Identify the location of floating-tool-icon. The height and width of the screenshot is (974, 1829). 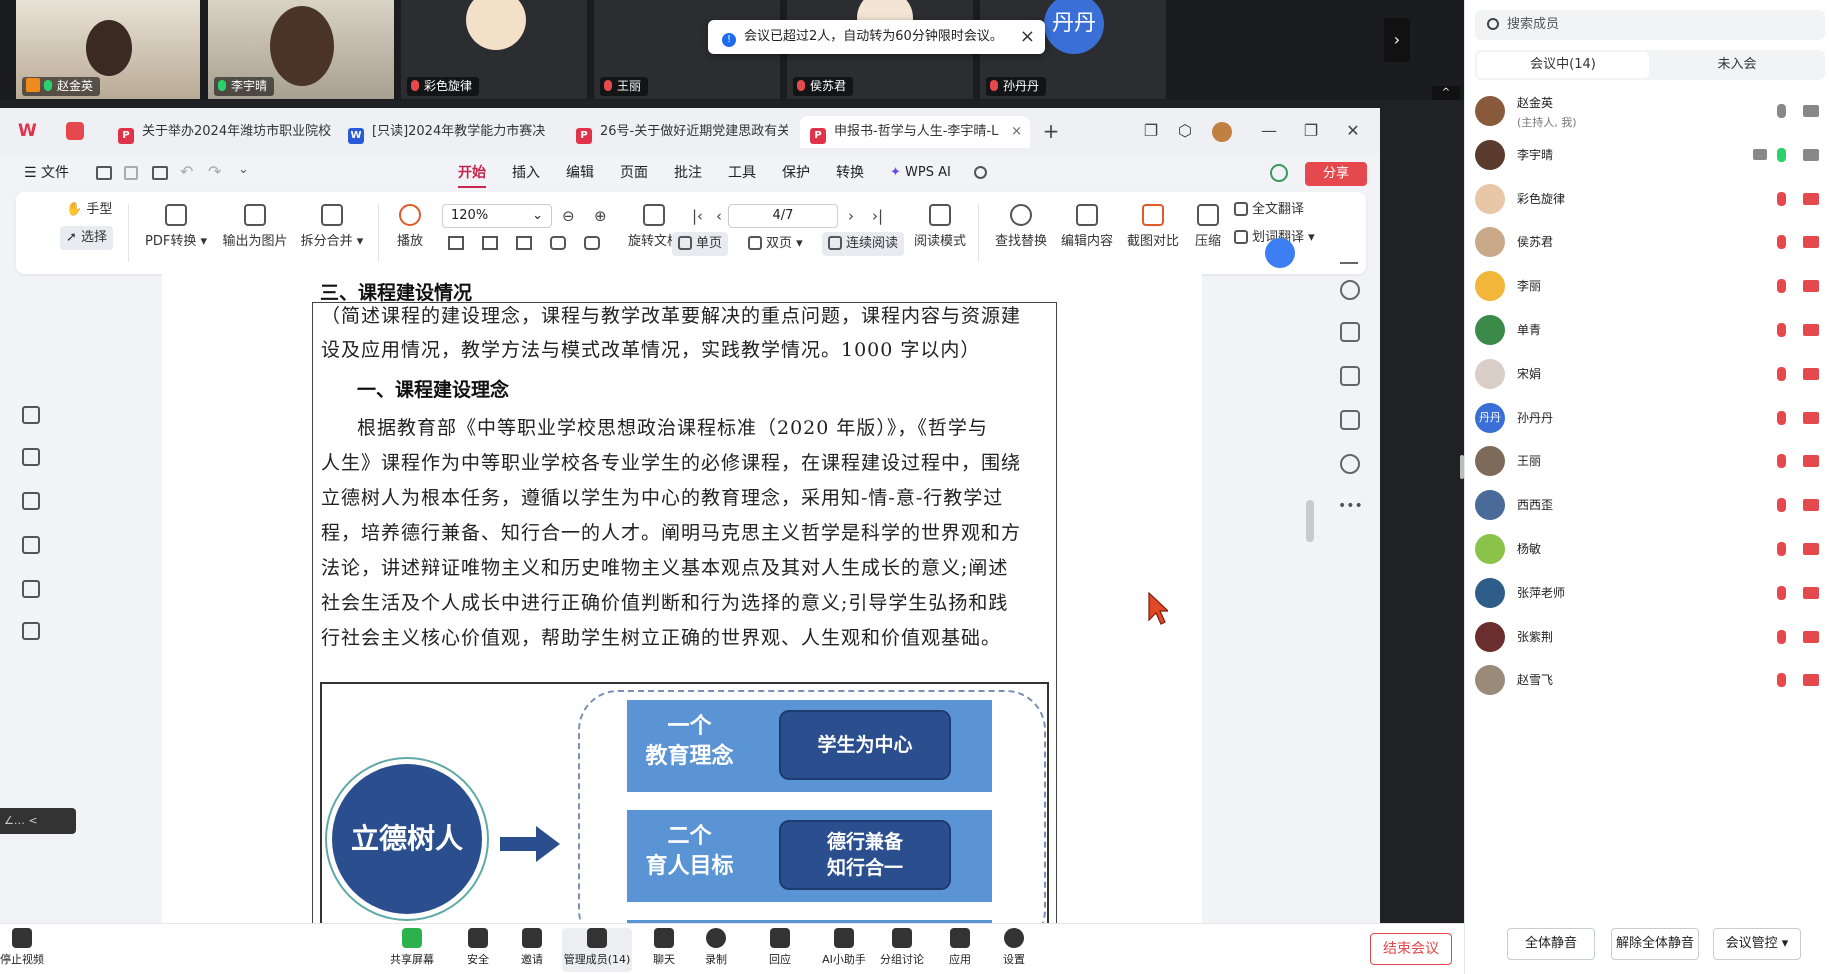
(1280, 253).